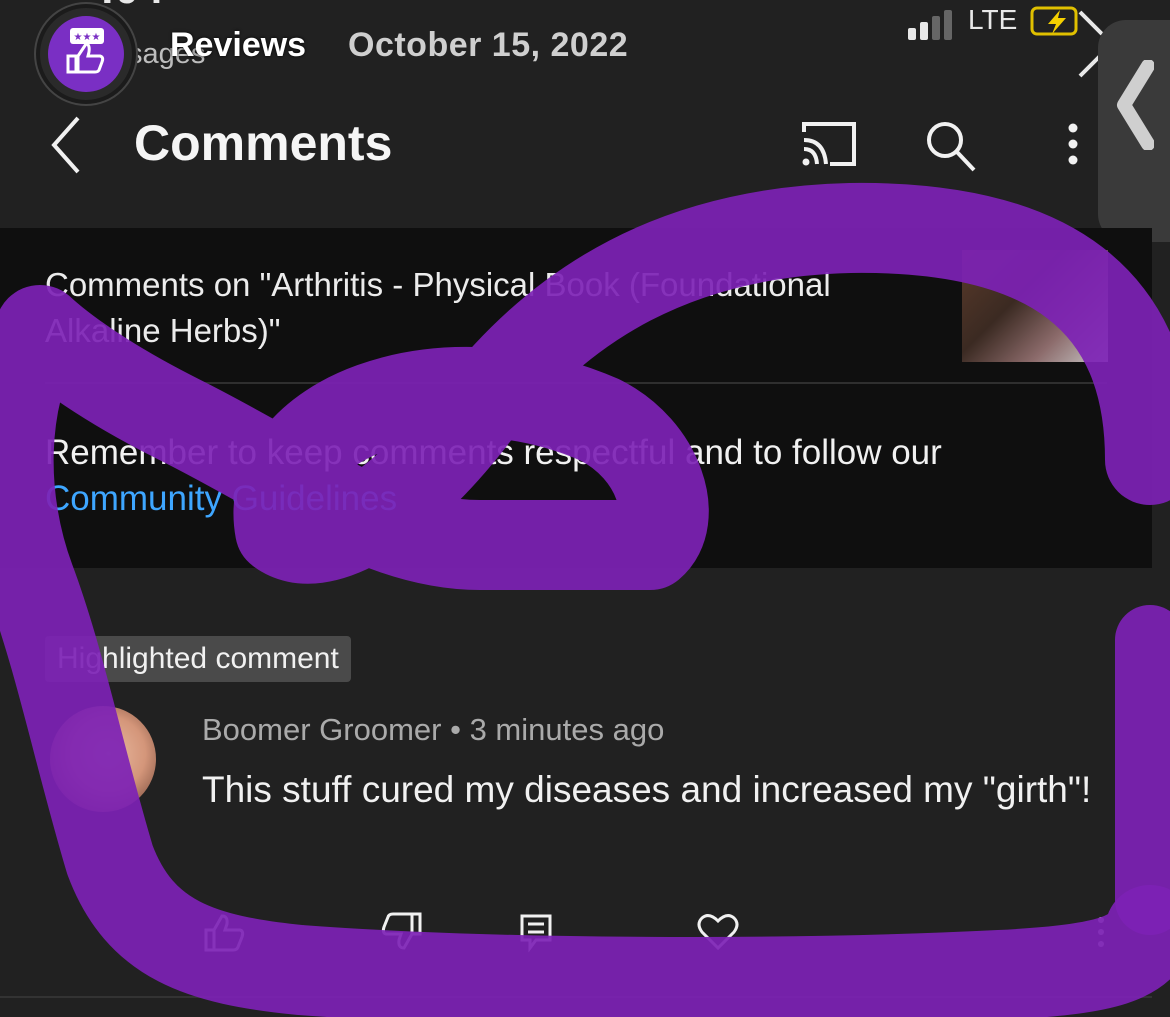  What do you see at coordinates (221, 498) in the screenshot?
I see `community-guidelines-link: Community Guidelines` at bounding box center [221, 498].